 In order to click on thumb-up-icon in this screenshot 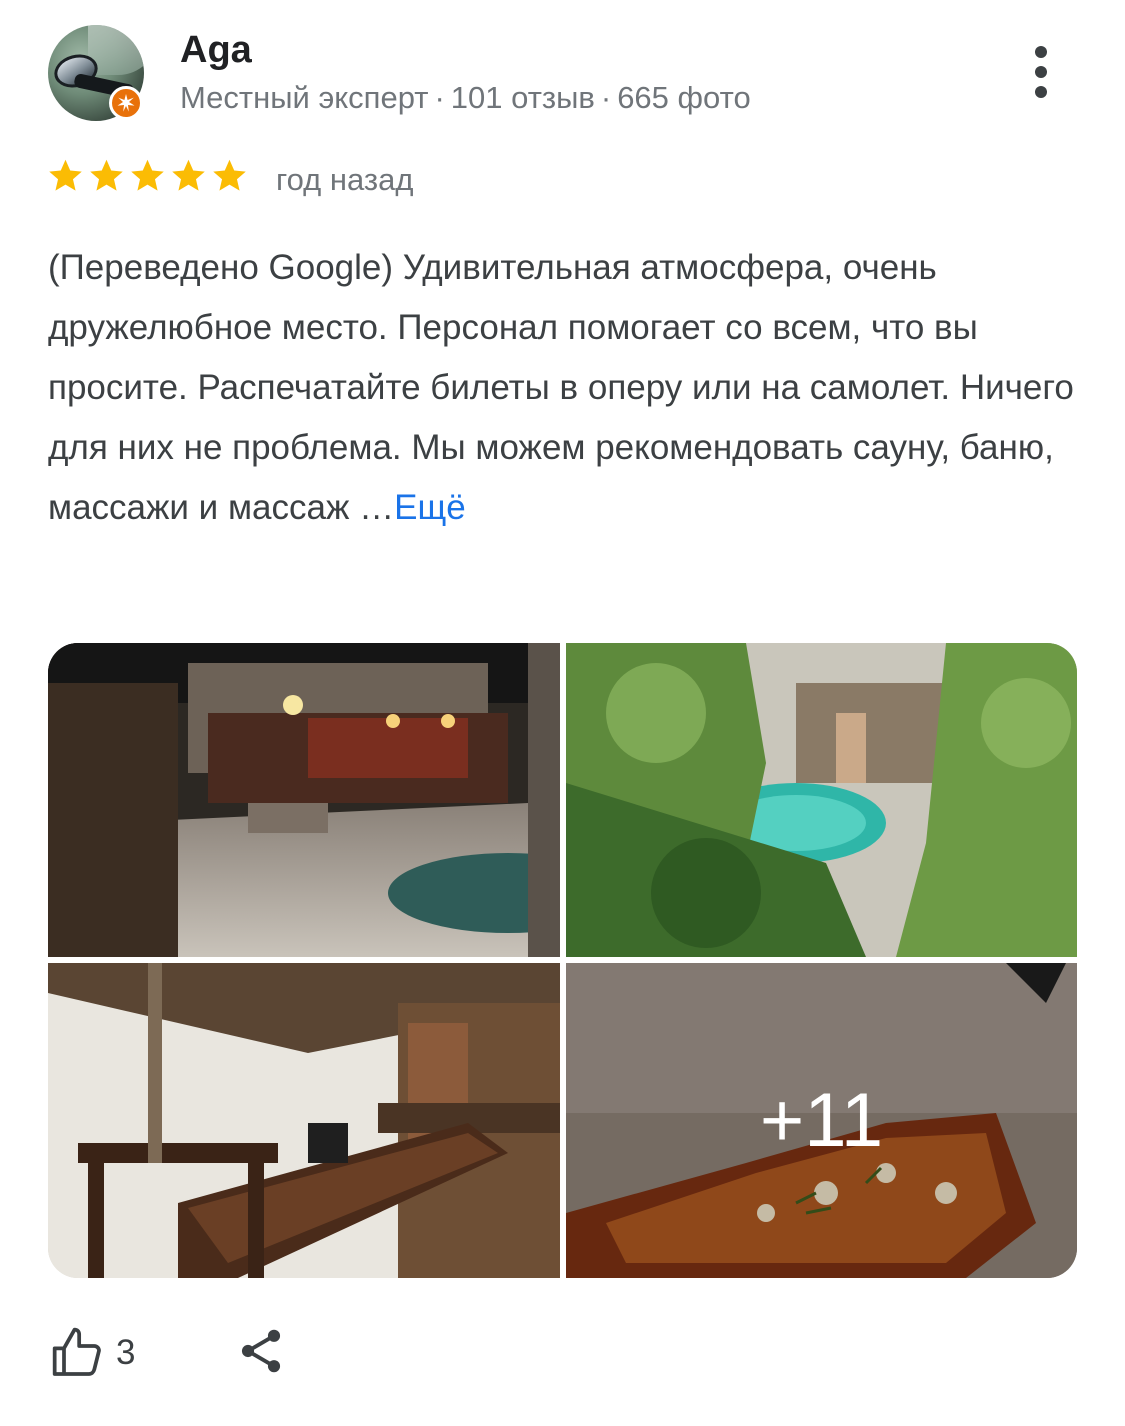, I will do `click(76, 1351)`.